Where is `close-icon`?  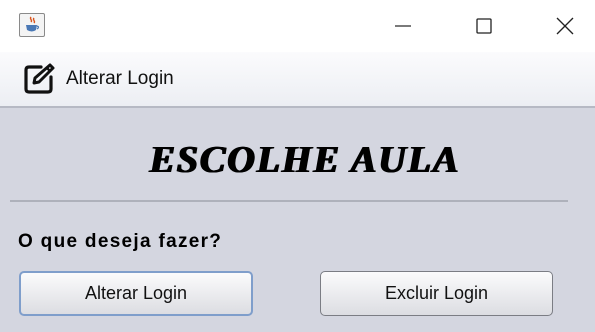
close-icon is located at coordinates (565, 26).